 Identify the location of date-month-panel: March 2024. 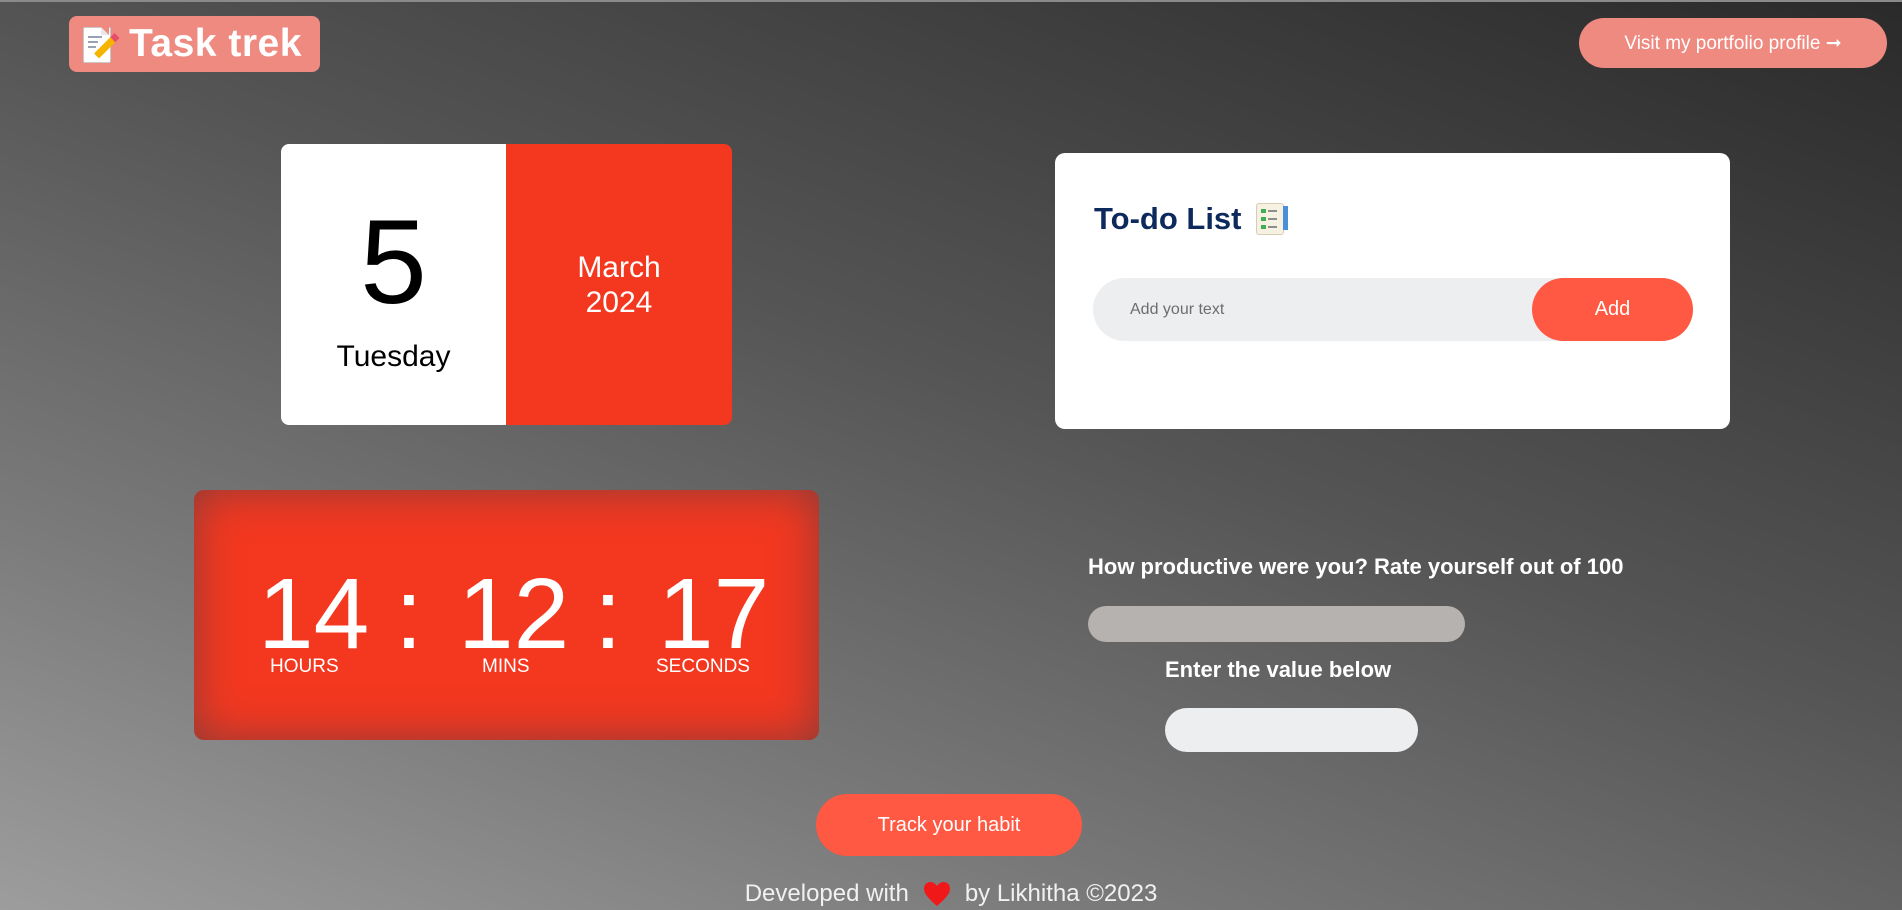
(619, 284).